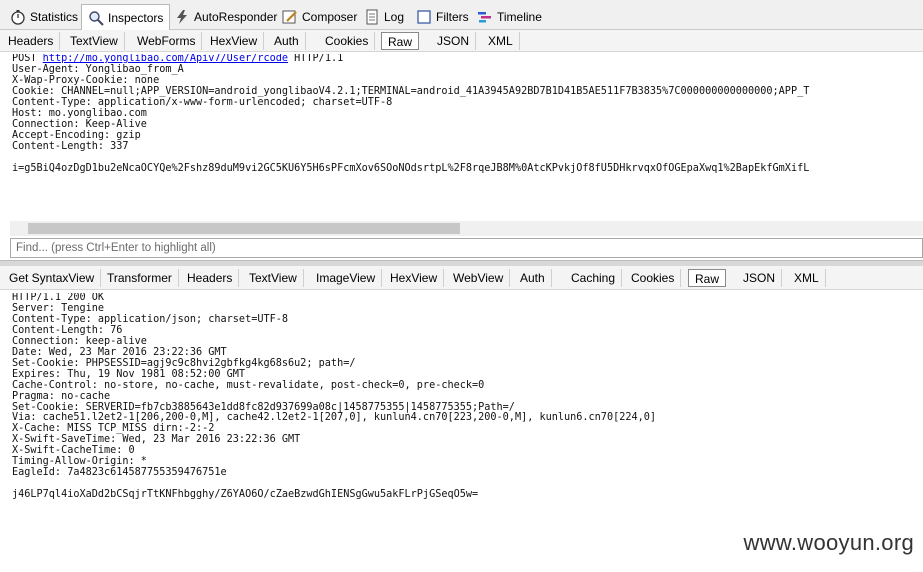  I want to click on response-tab-headers: Headers, so click(210, 278).